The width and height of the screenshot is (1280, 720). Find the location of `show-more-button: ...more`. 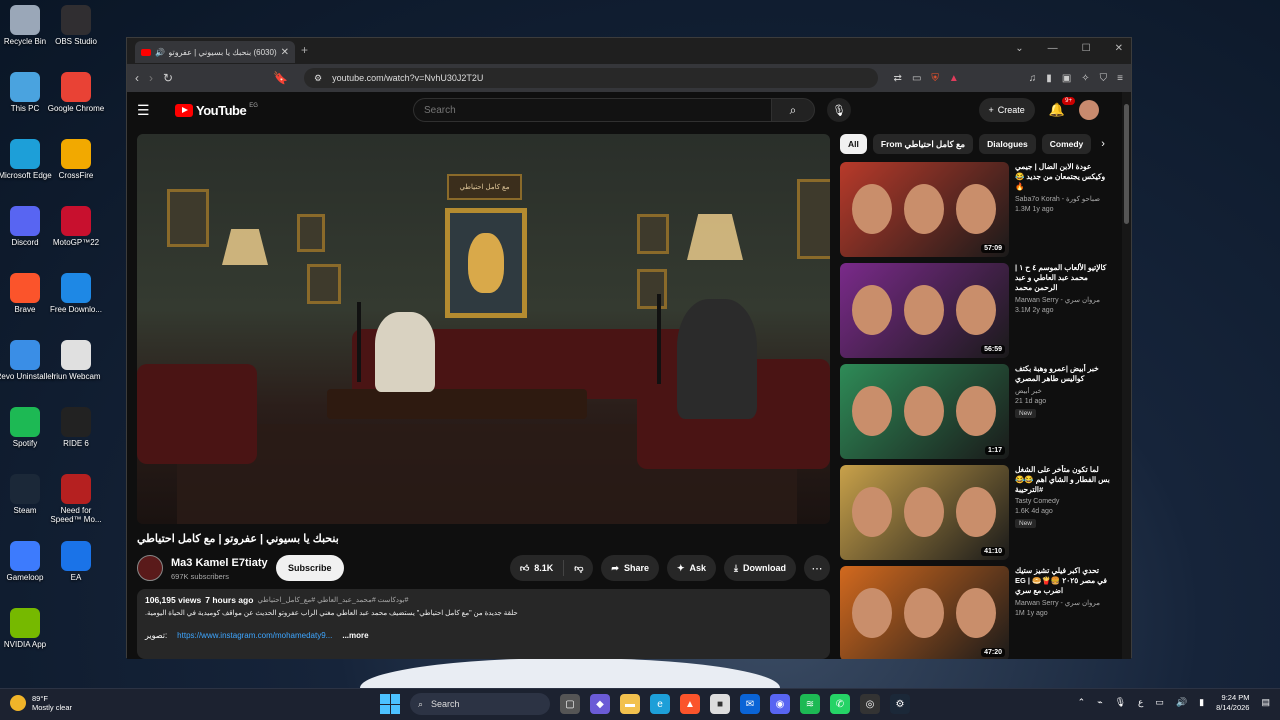

show-more-button: ...more is located at coordinates (355, 635).